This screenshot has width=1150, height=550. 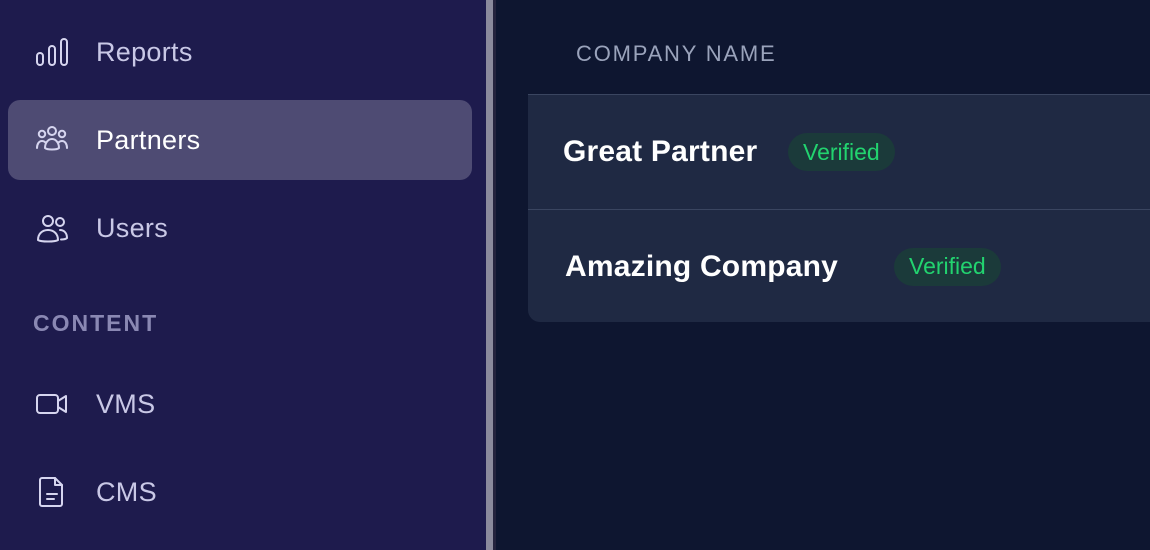 I want to click on sidebar-item-label: VMS, so click(x=126, y=403).